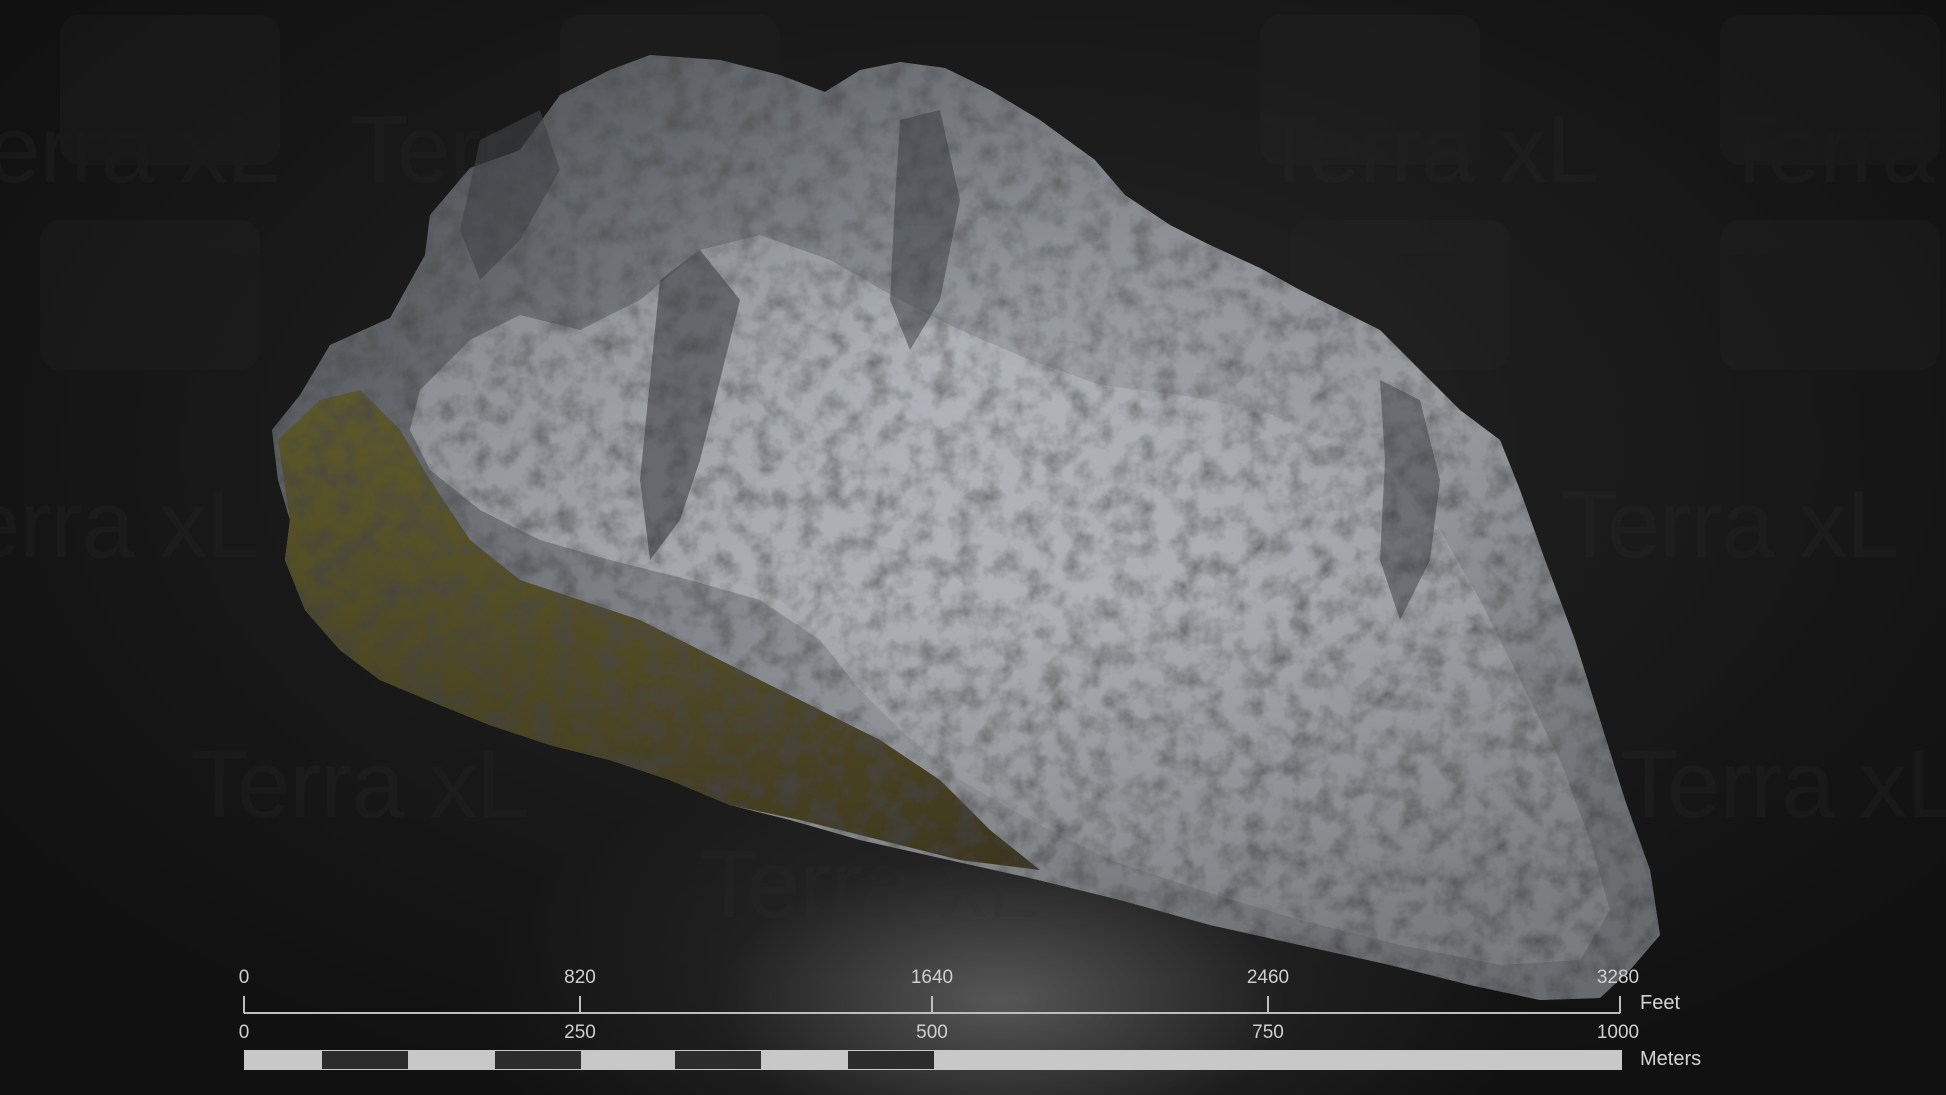 The image size is (1946, 1095). I want to click on feet-tick-label: 0, so click(244, 977).